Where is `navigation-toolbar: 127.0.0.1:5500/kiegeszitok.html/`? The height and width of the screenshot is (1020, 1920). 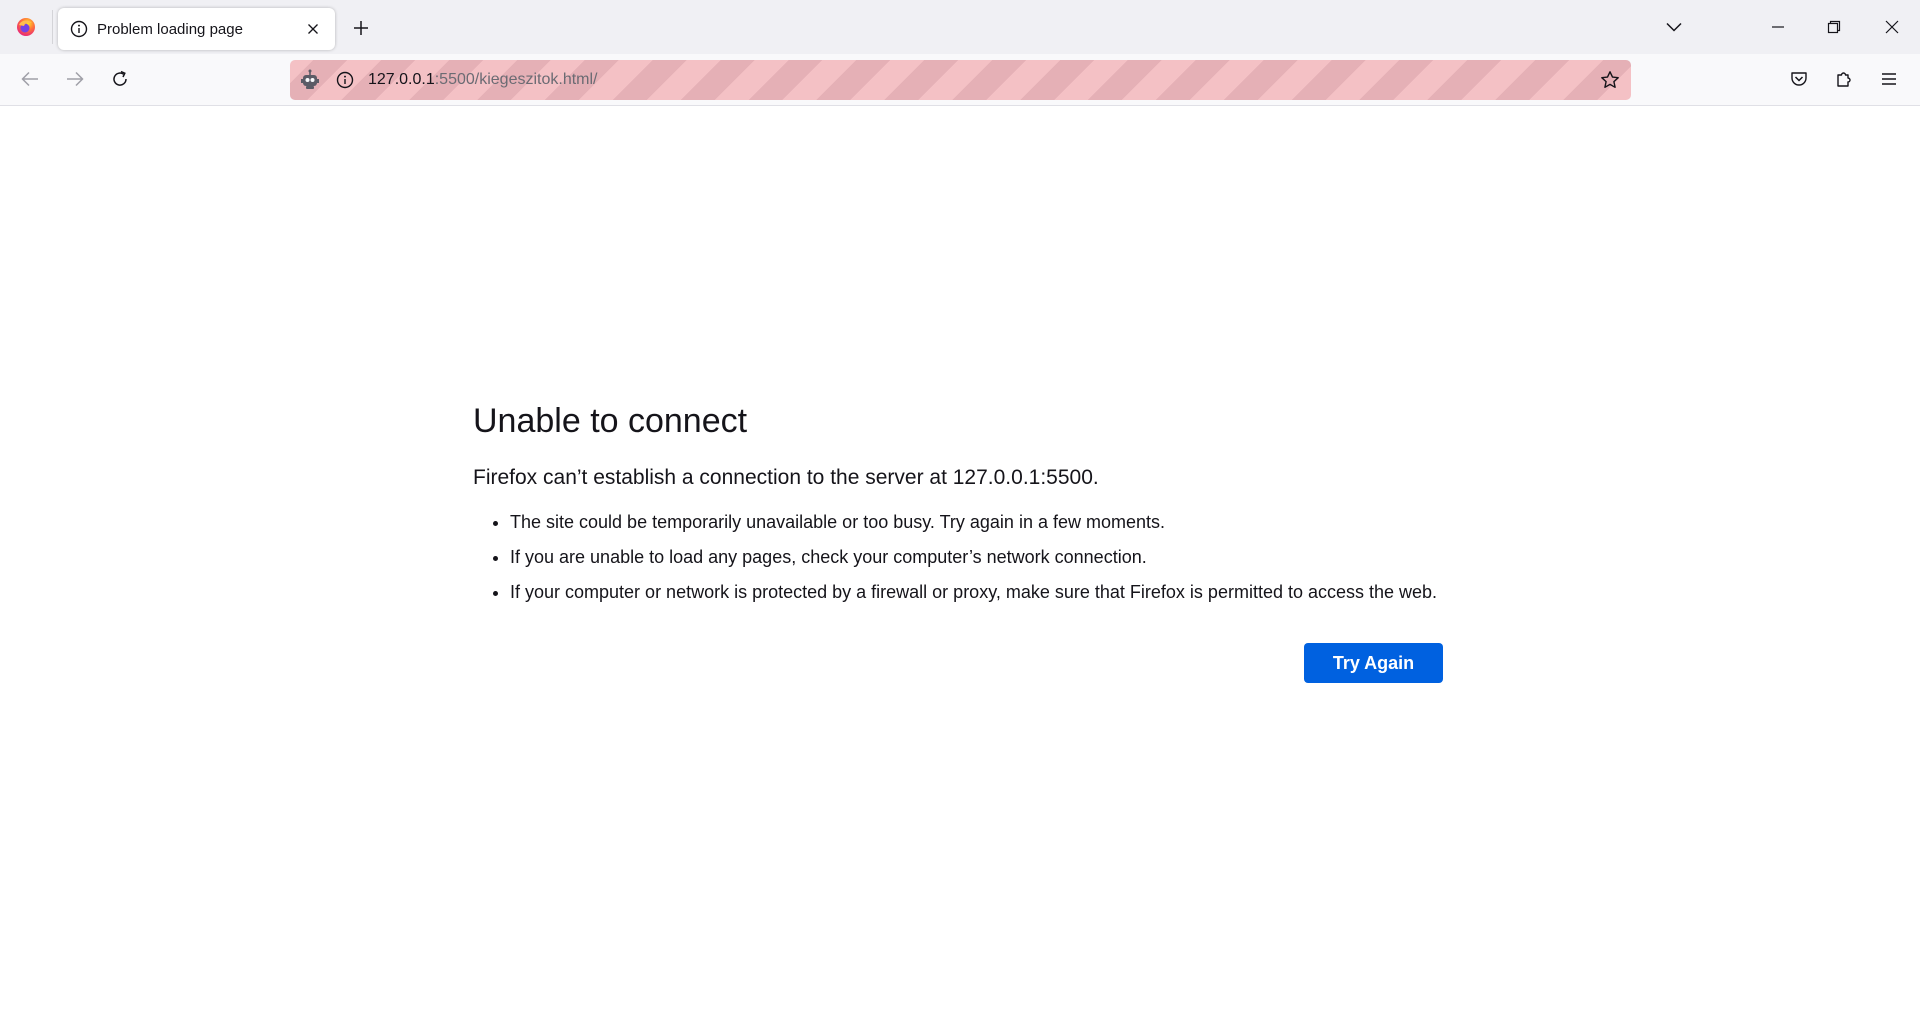 navigation-toolbar: 127.0.0.1:5500/kiegeszitok.html/ is located at coordinates (960, 80).